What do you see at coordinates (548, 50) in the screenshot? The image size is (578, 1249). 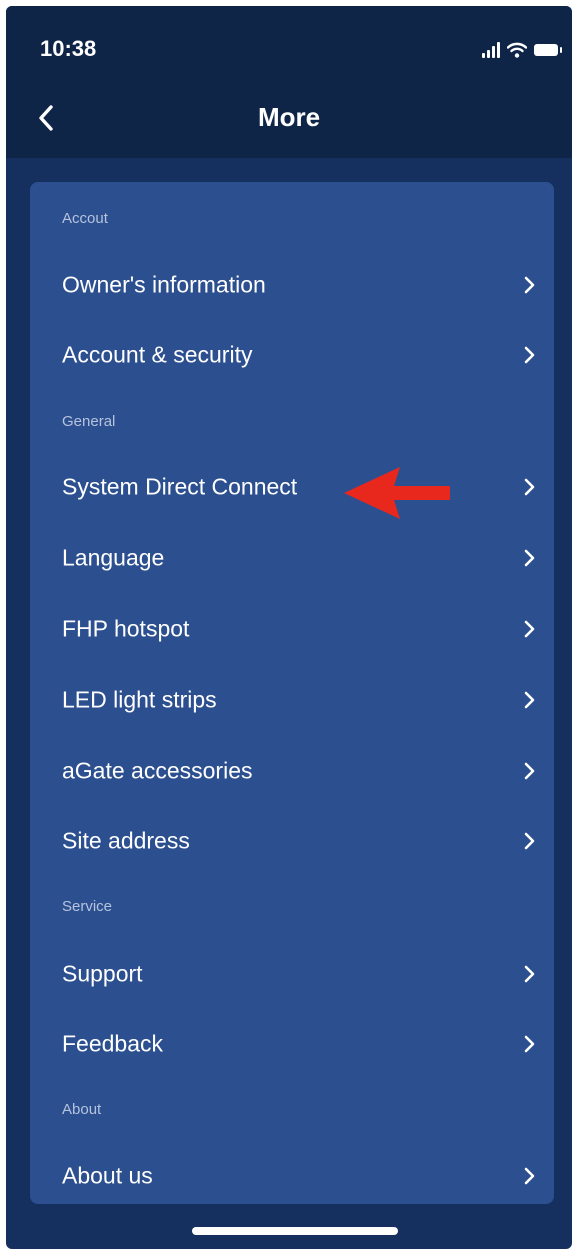 I see `battery-icon` at bounding box center [548, 50].